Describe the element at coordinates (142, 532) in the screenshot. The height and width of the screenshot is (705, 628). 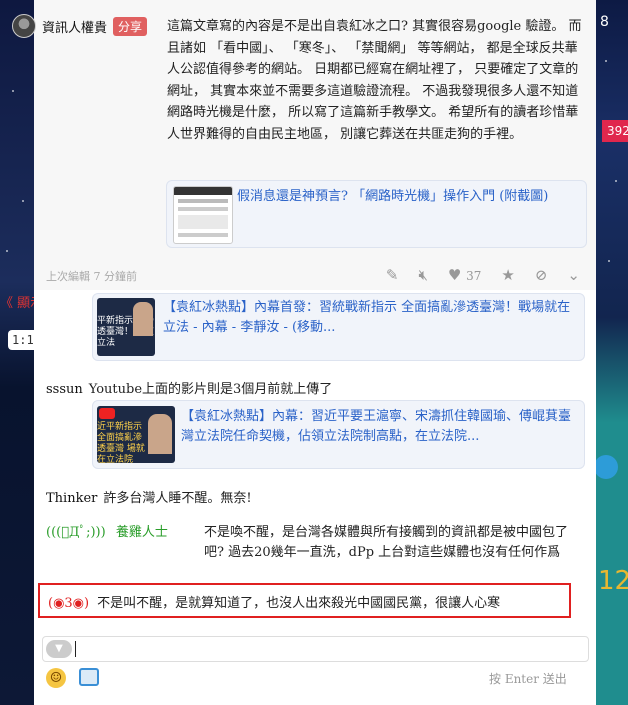
I see `comment-author-alias: 養雞人士` at that location.